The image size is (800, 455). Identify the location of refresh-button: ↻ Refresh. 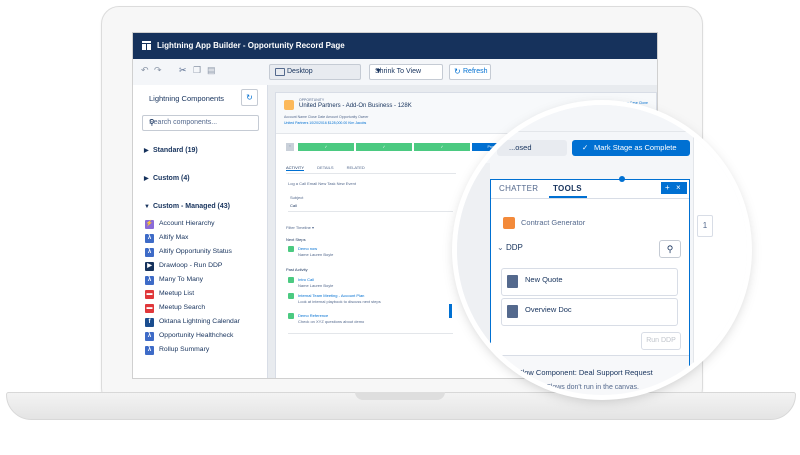
(470, 72).